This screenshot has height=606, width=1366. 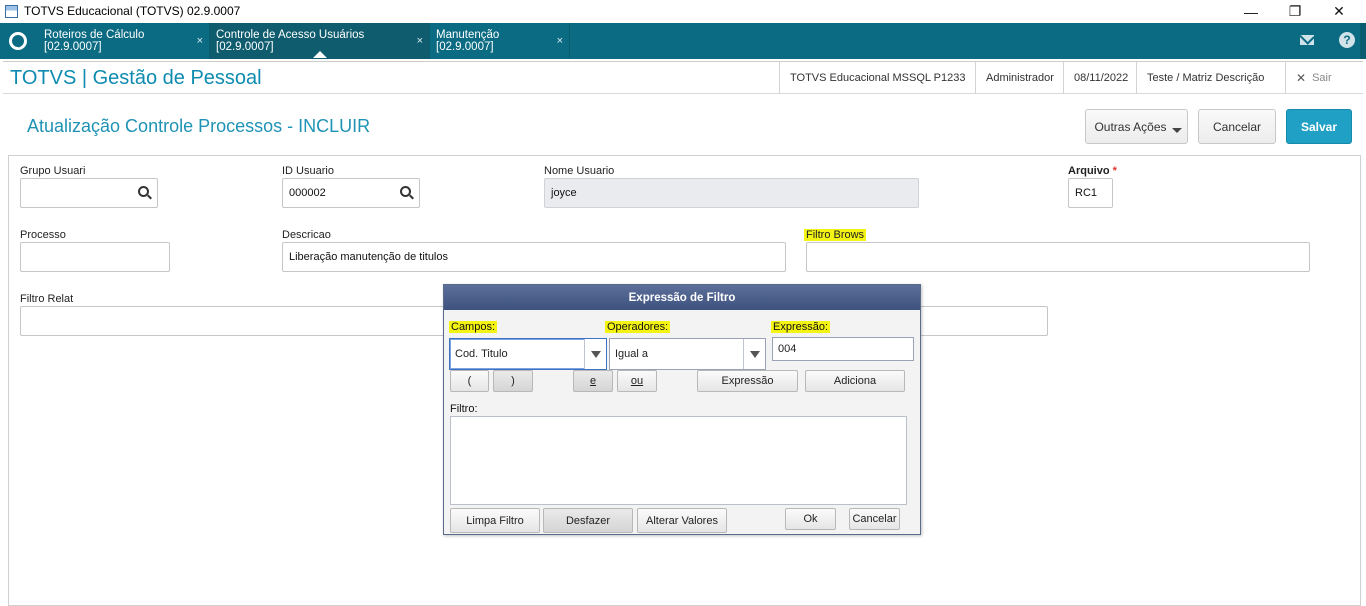 I want to click on and-label: e, so click(x=593, y=381).